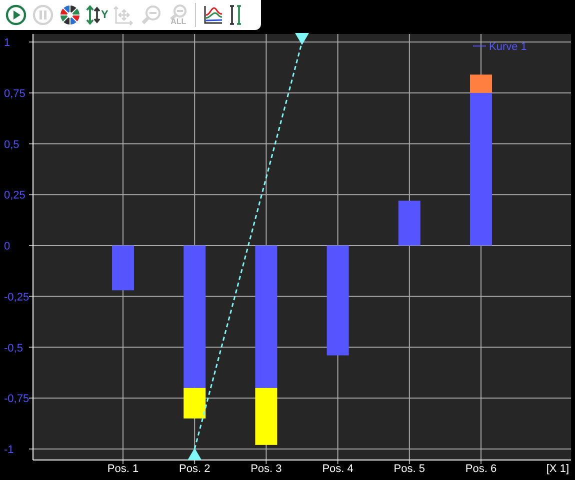 Image resolution: width=575 pixels, height=480 pixels. Describe the element at coordinates (15, 94) in the screenshot. I see `y-tick-label: 0,75` at that location.